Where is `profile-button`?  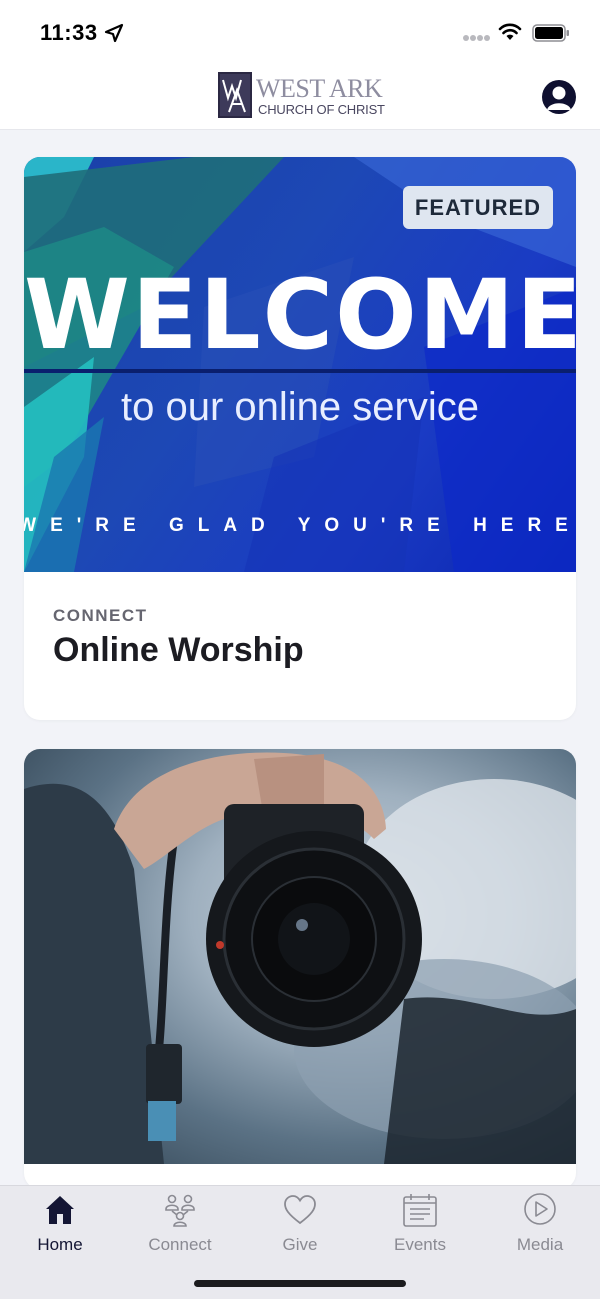
profile-button is located at coordinates (559, 97).